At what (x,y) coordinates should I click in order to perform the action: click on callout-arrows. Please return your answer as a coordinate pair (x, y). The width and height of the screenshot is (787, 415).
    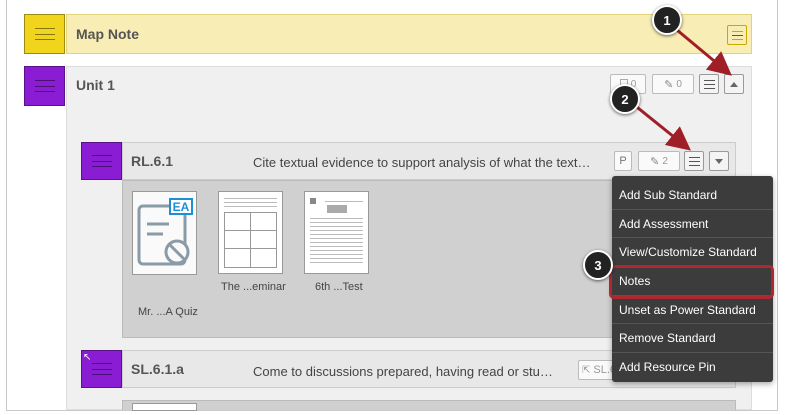
    Looking at the image, I should click on (682, 89).